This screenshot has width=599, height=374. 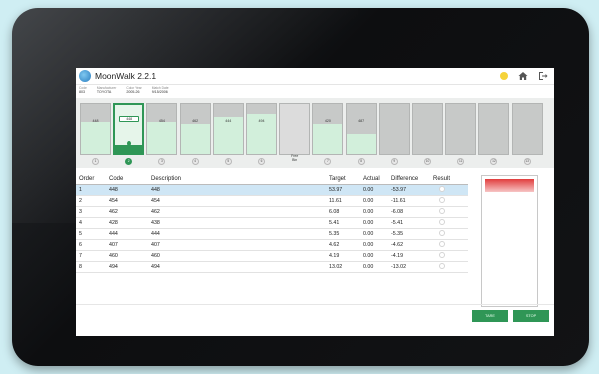 I want to click on table-cell: 4, so click(x=91, y=223).